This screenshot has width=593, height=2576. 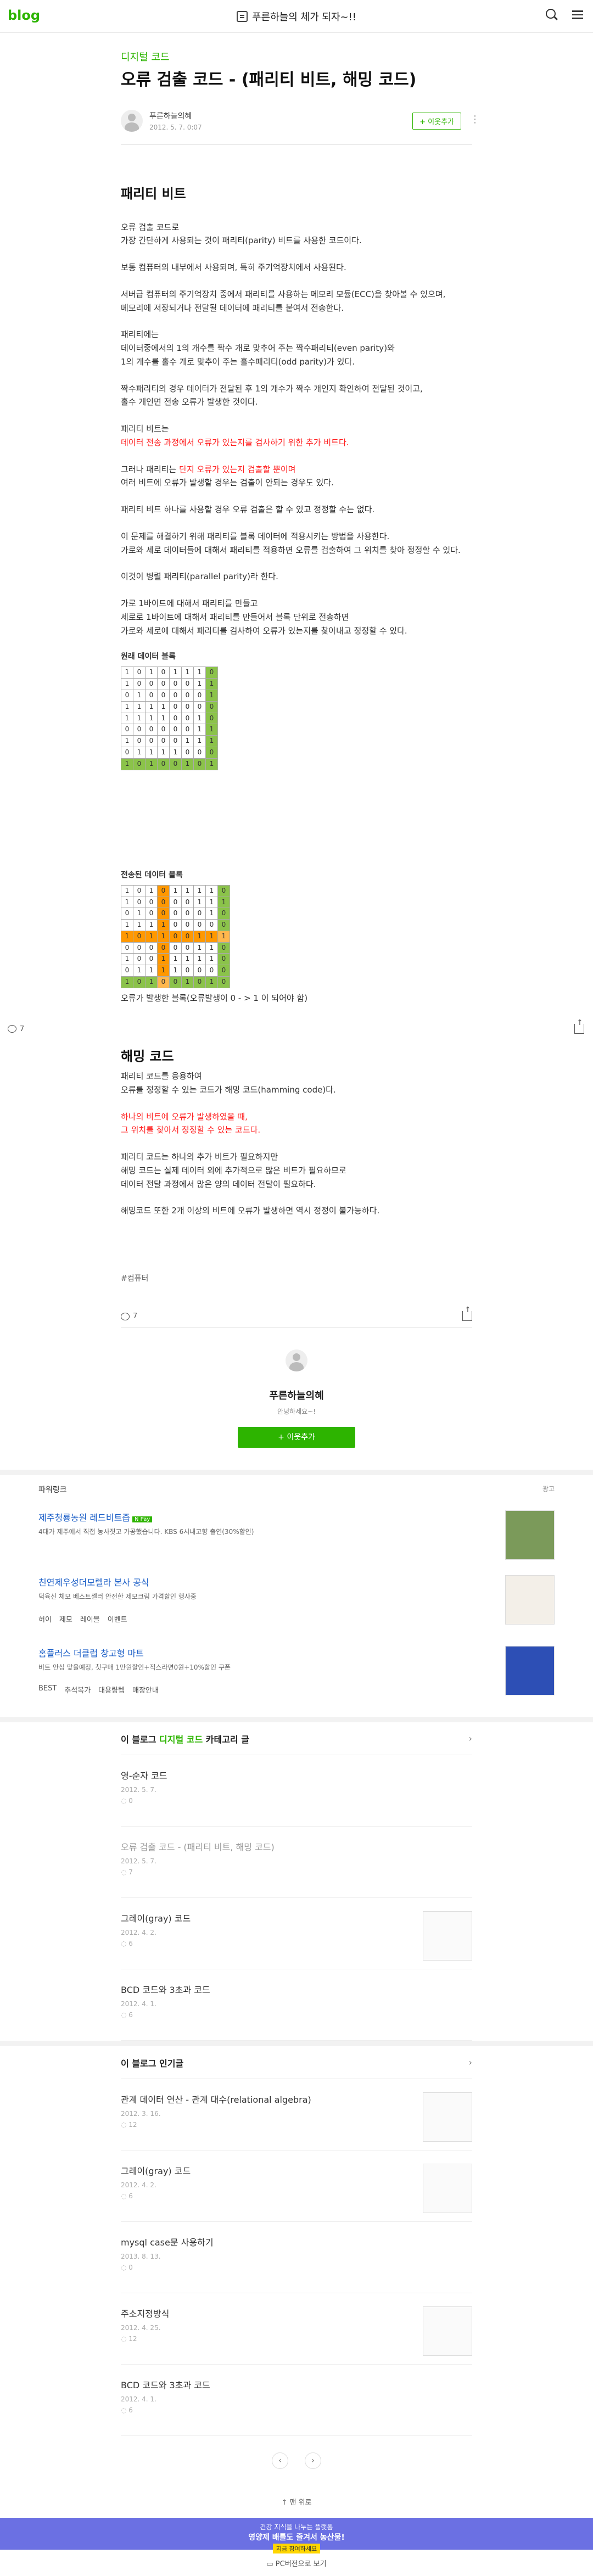 What do you see at coordinates (296, 2258) in the screenshot?
I see `list-item: mysql case문 사용하기 2013. 8. 13. ◌ 0` at bounding box center [296, 2258].